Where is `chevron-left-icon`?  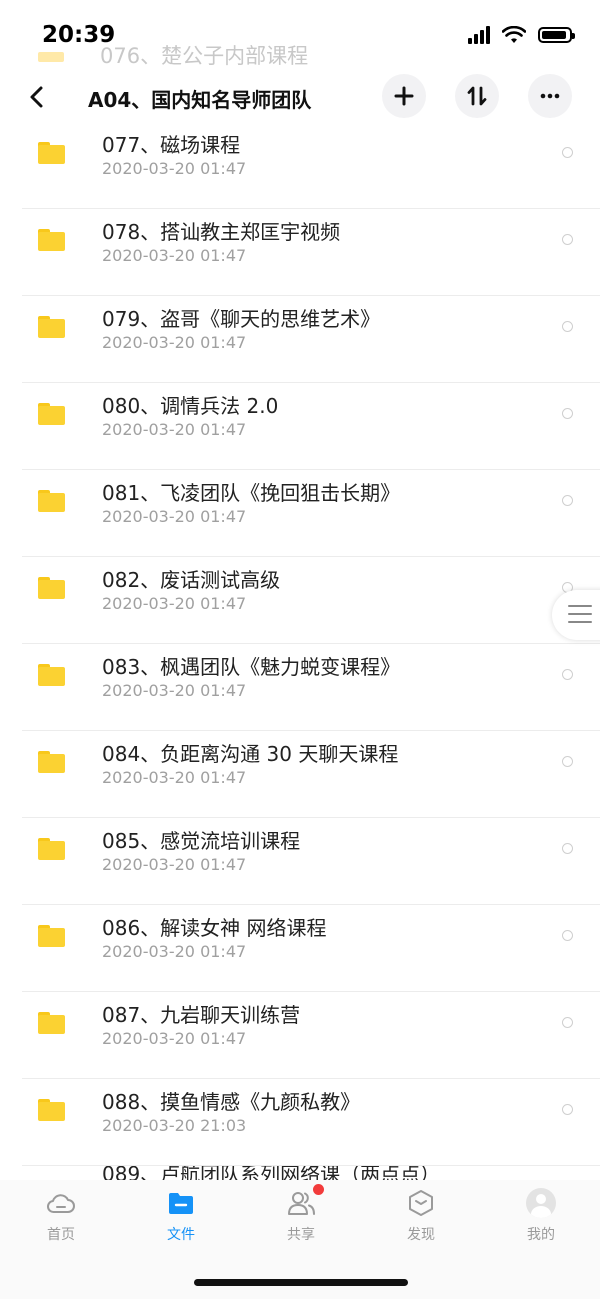
chevron-left-icon is located at coordinates (36, 97).